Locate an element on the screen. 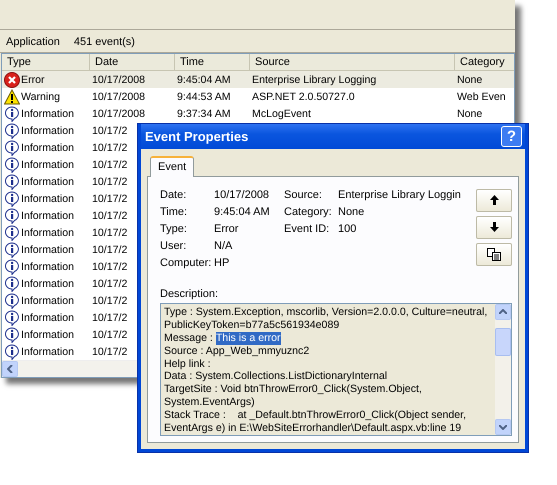 The height and width of the screenshot is (485, 557). field-label: Computer: is located at coordinates (186, 262).